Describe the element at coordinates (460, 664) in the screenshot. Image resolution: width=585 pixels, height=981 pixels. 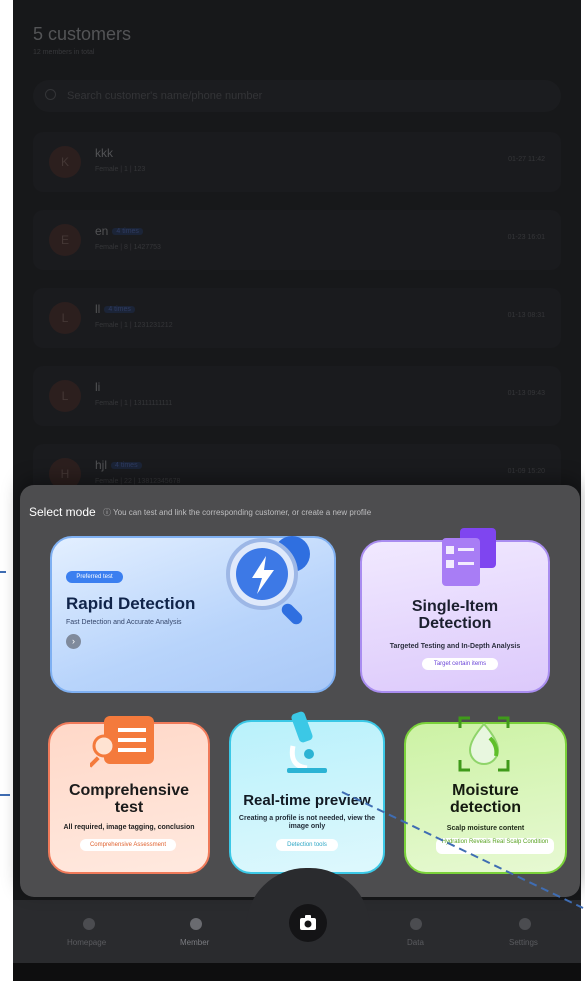
I see `single-pill: Target certain items` at that location.